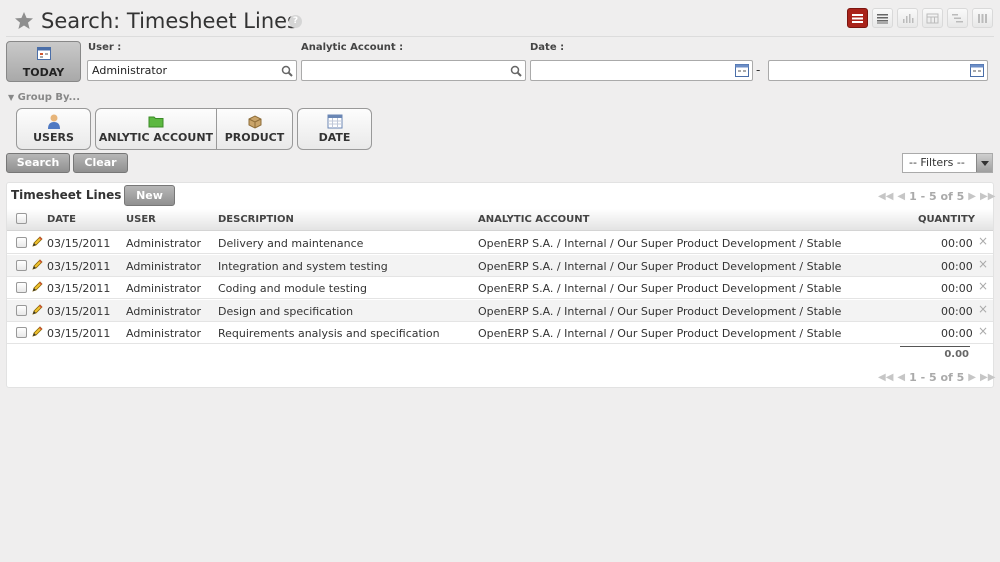  What do you see at coordinates (53, 129) in the screenshot?
I see `group-by-users-button: USERS` at bounding box center [53, 129].